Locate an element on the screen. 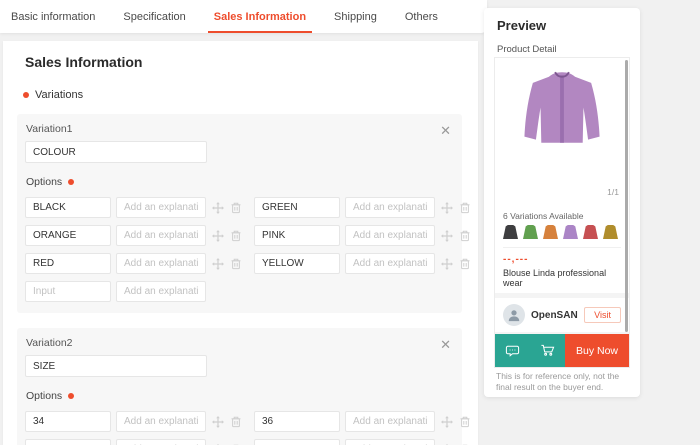 This screenshot has width=700, height=445. shop-name: OpenSANDBOX9 is located at coordinates (554, 315).